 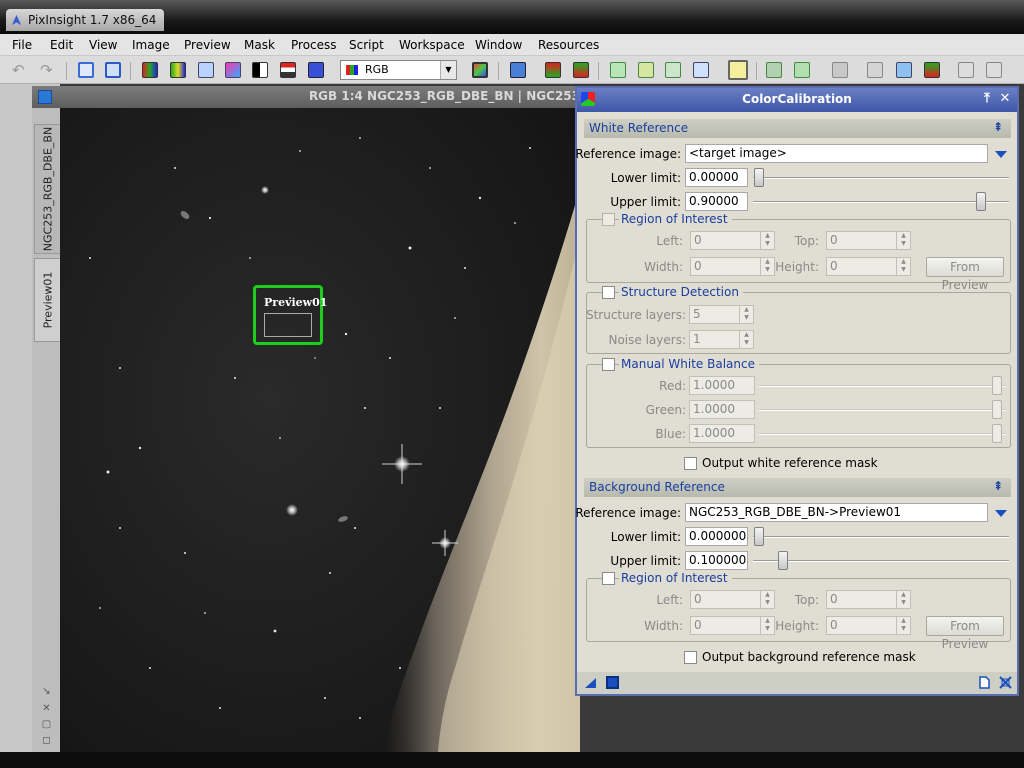 I want to click on menu-preview: Preview, so click(x=207, y=45).